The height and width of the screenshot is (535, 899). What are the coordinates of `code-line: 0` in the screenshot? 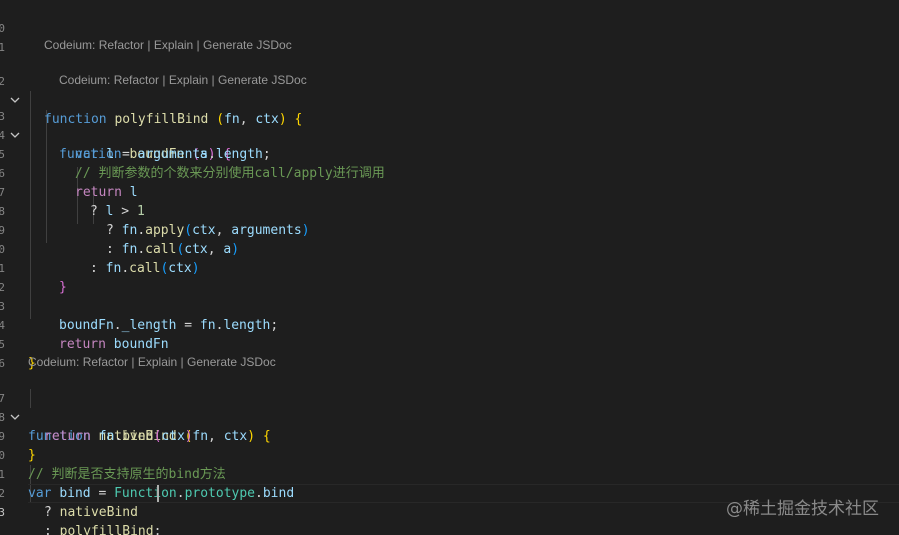 It's located at (449, 17).